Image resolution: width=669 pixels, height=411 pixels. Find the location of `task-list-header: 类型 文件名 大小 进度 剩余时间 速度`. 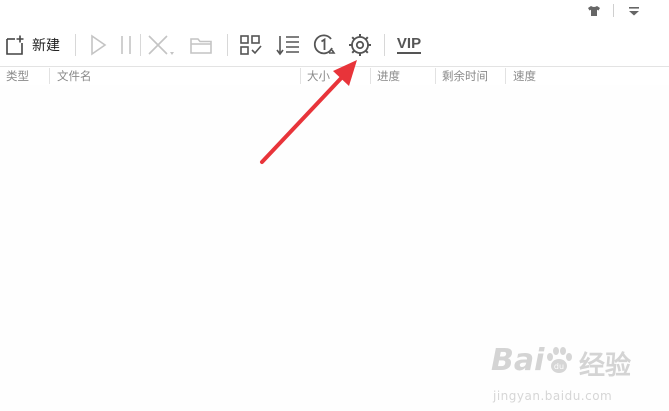

task-list-header: 类型 文件名 大小 进度 剩余时间 速度 is located at coordinates (334, 75).